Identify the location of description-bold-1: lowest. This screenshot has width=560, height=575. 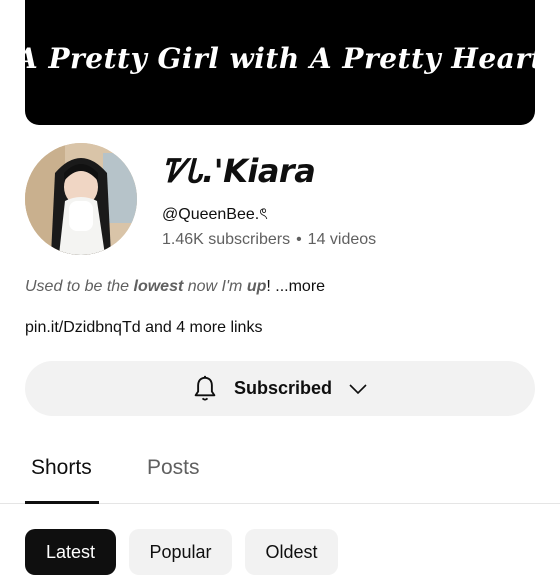
(158, 286).